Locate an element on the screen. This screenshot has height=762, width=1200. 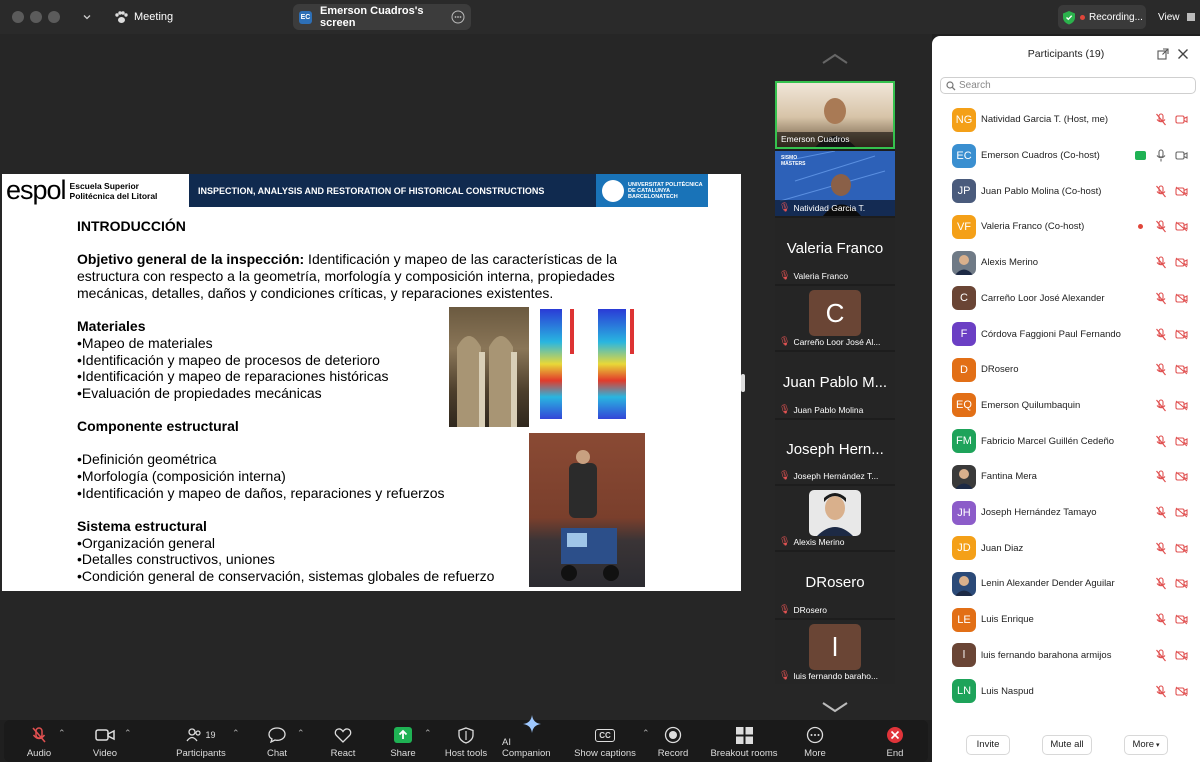
participant-row: EC Emerson Cuadros (Co-host) is located at coordinates (1066, 156).